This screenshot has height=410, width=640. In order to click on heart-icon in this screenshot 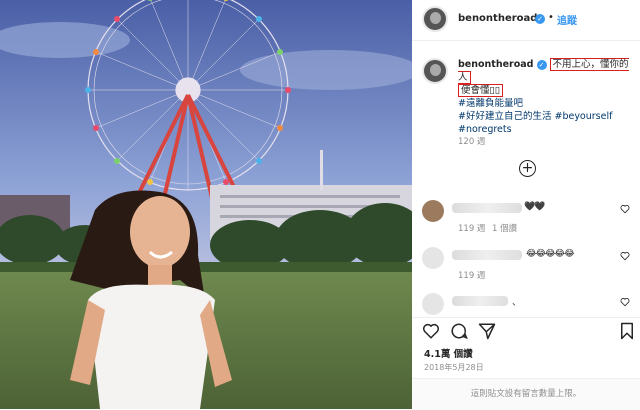, I will do `click(431, 331)`.